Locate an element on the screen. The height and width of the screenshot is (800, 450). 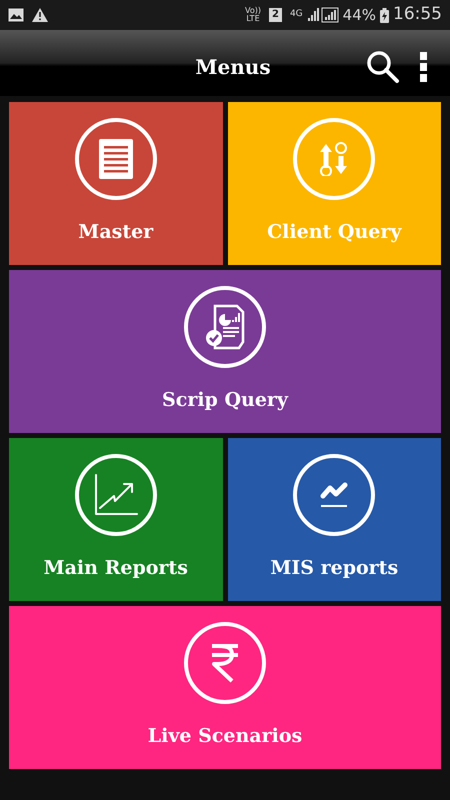
tile-label: Main Reports is located at coordinates (116, 569).